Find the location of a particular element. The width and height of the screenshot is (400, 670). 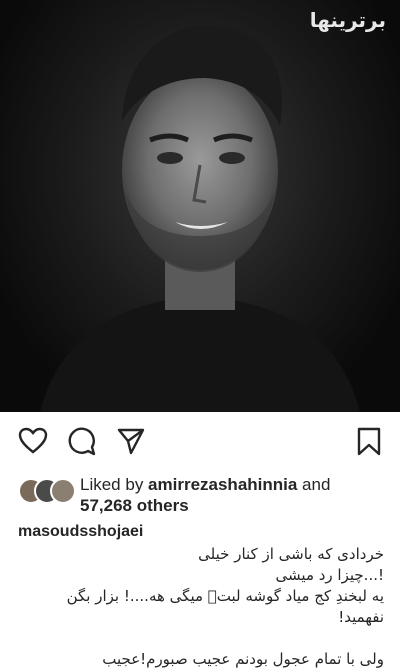

watermark-logo: برترینها is located at coordinates (347, 20).